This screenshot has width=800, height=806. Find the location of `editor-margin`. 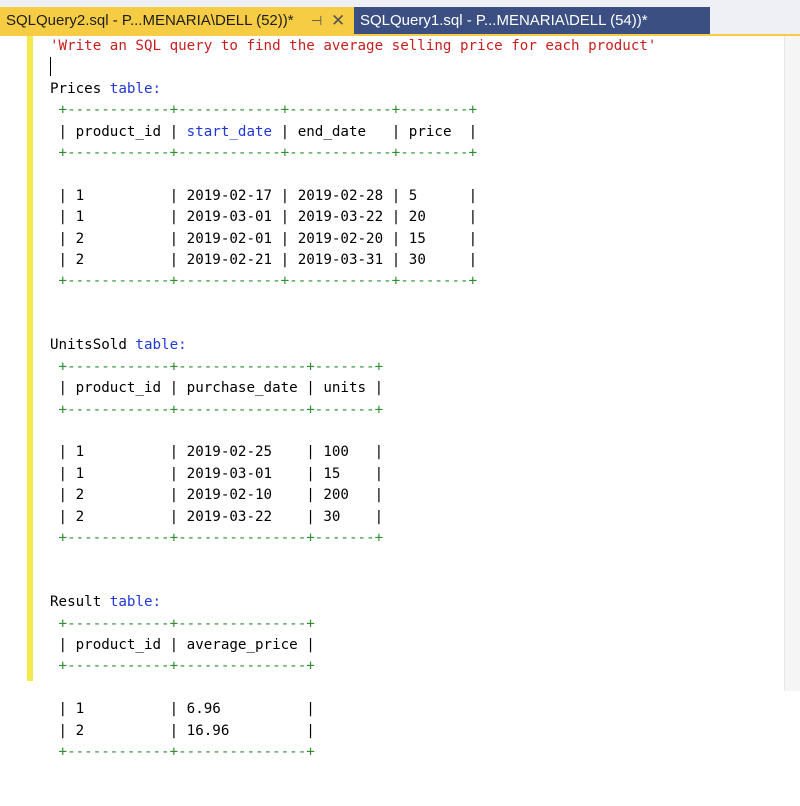

editor-margin is located at coordinates (13, 363).